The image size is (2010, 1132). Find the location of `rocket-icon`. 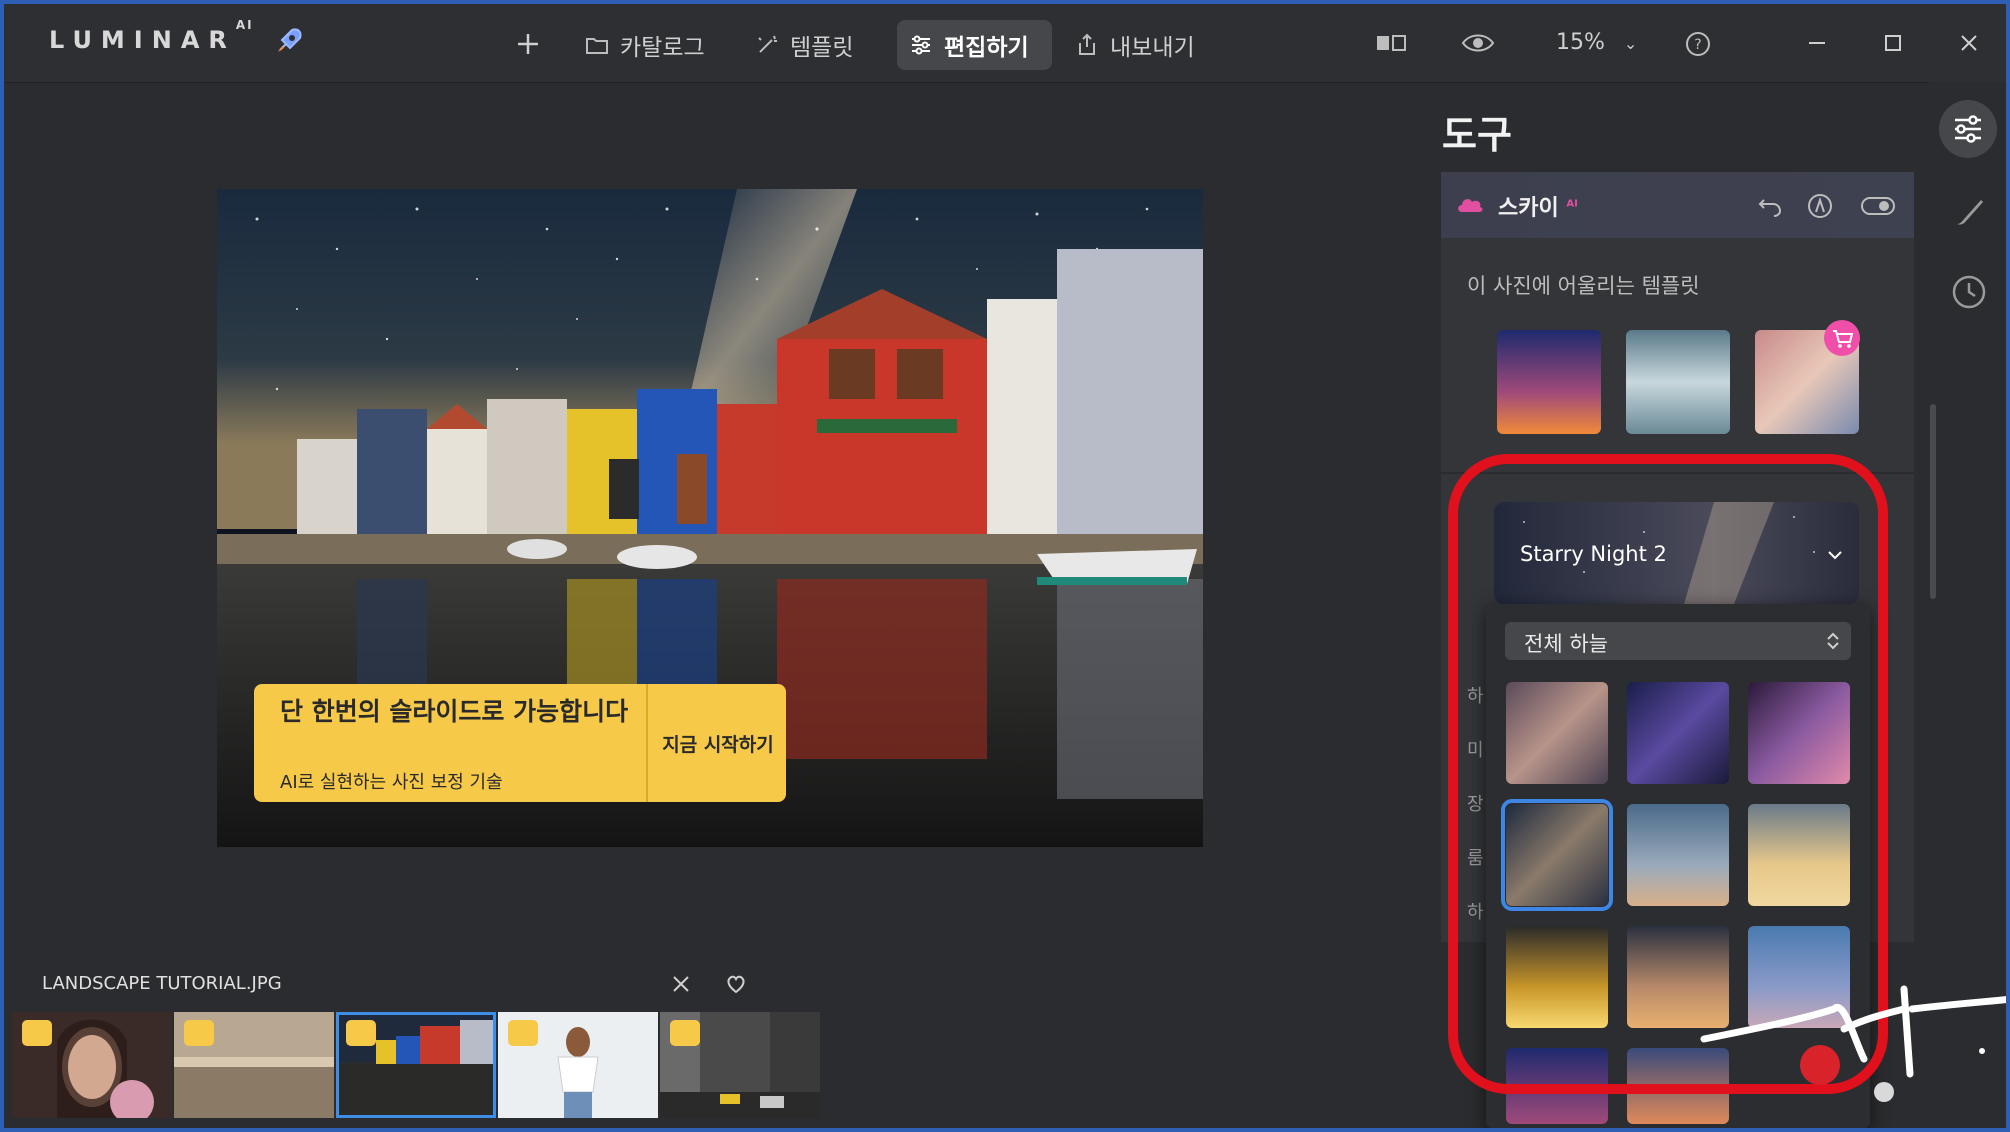

rocket-icon is located at coordinates (289, 41).